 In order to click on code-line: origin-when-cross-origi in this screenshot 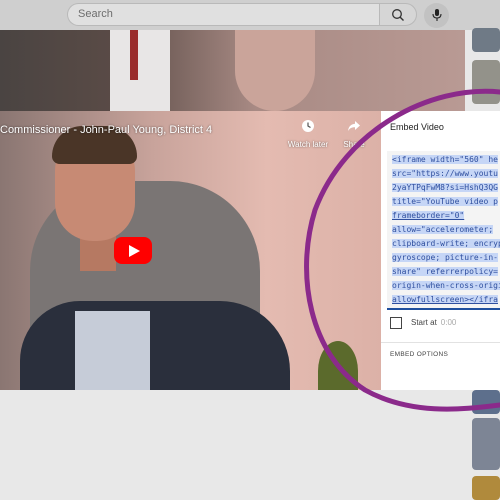, I will do `click(446, 285)`.